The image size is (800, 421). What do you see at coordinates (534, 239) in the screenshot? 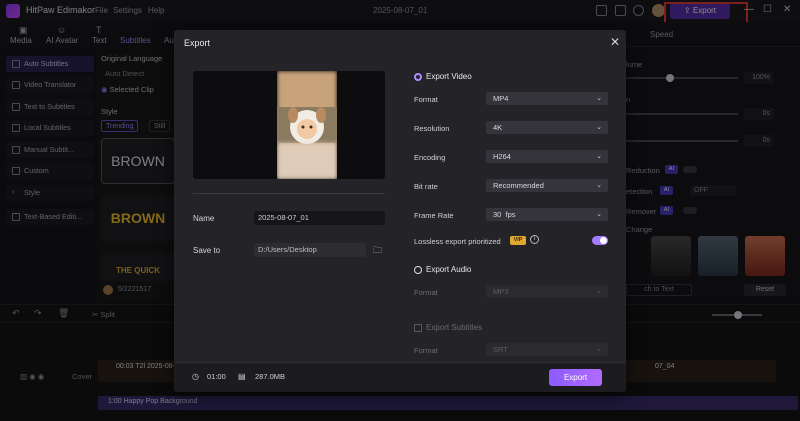
I see `info-icon: i` at bounding box center [534, 239].